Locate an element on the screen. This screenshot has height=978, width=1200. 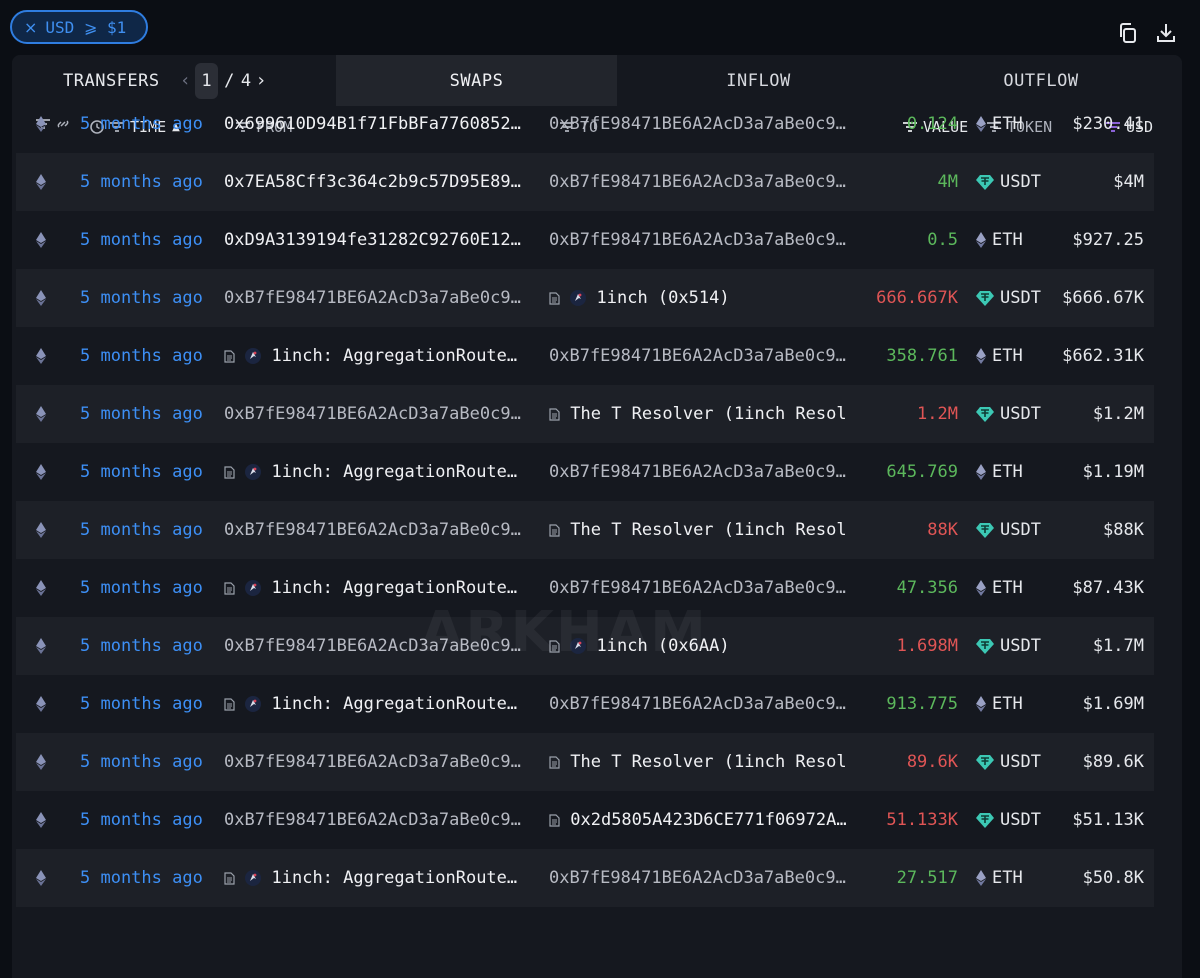
to-cell: 1inch (0x6AA) is located at coordinates (703, 646).